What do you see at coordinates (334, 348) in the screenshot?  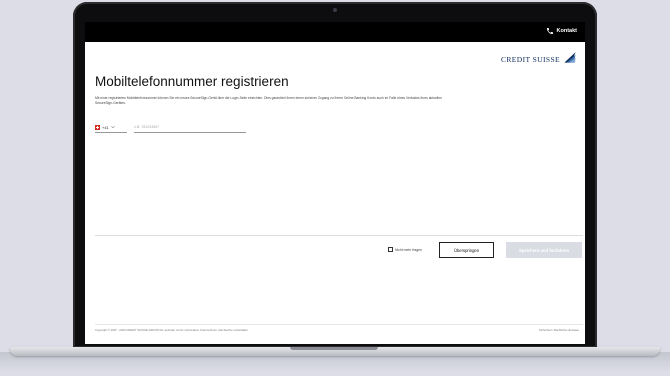 I see `laptop-notch` at bounding box center [334, 348].